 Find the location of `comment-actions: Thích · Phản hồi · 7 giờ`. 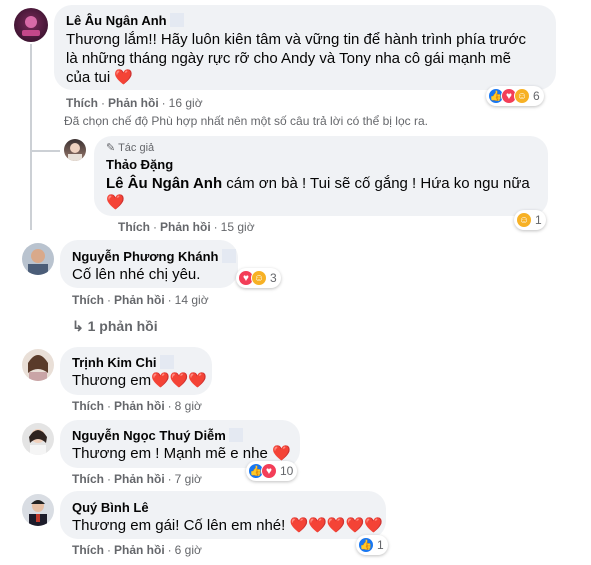

comment-actions: Thích · Phản hồi · 7 giờ is located at coordinates (137, 479).